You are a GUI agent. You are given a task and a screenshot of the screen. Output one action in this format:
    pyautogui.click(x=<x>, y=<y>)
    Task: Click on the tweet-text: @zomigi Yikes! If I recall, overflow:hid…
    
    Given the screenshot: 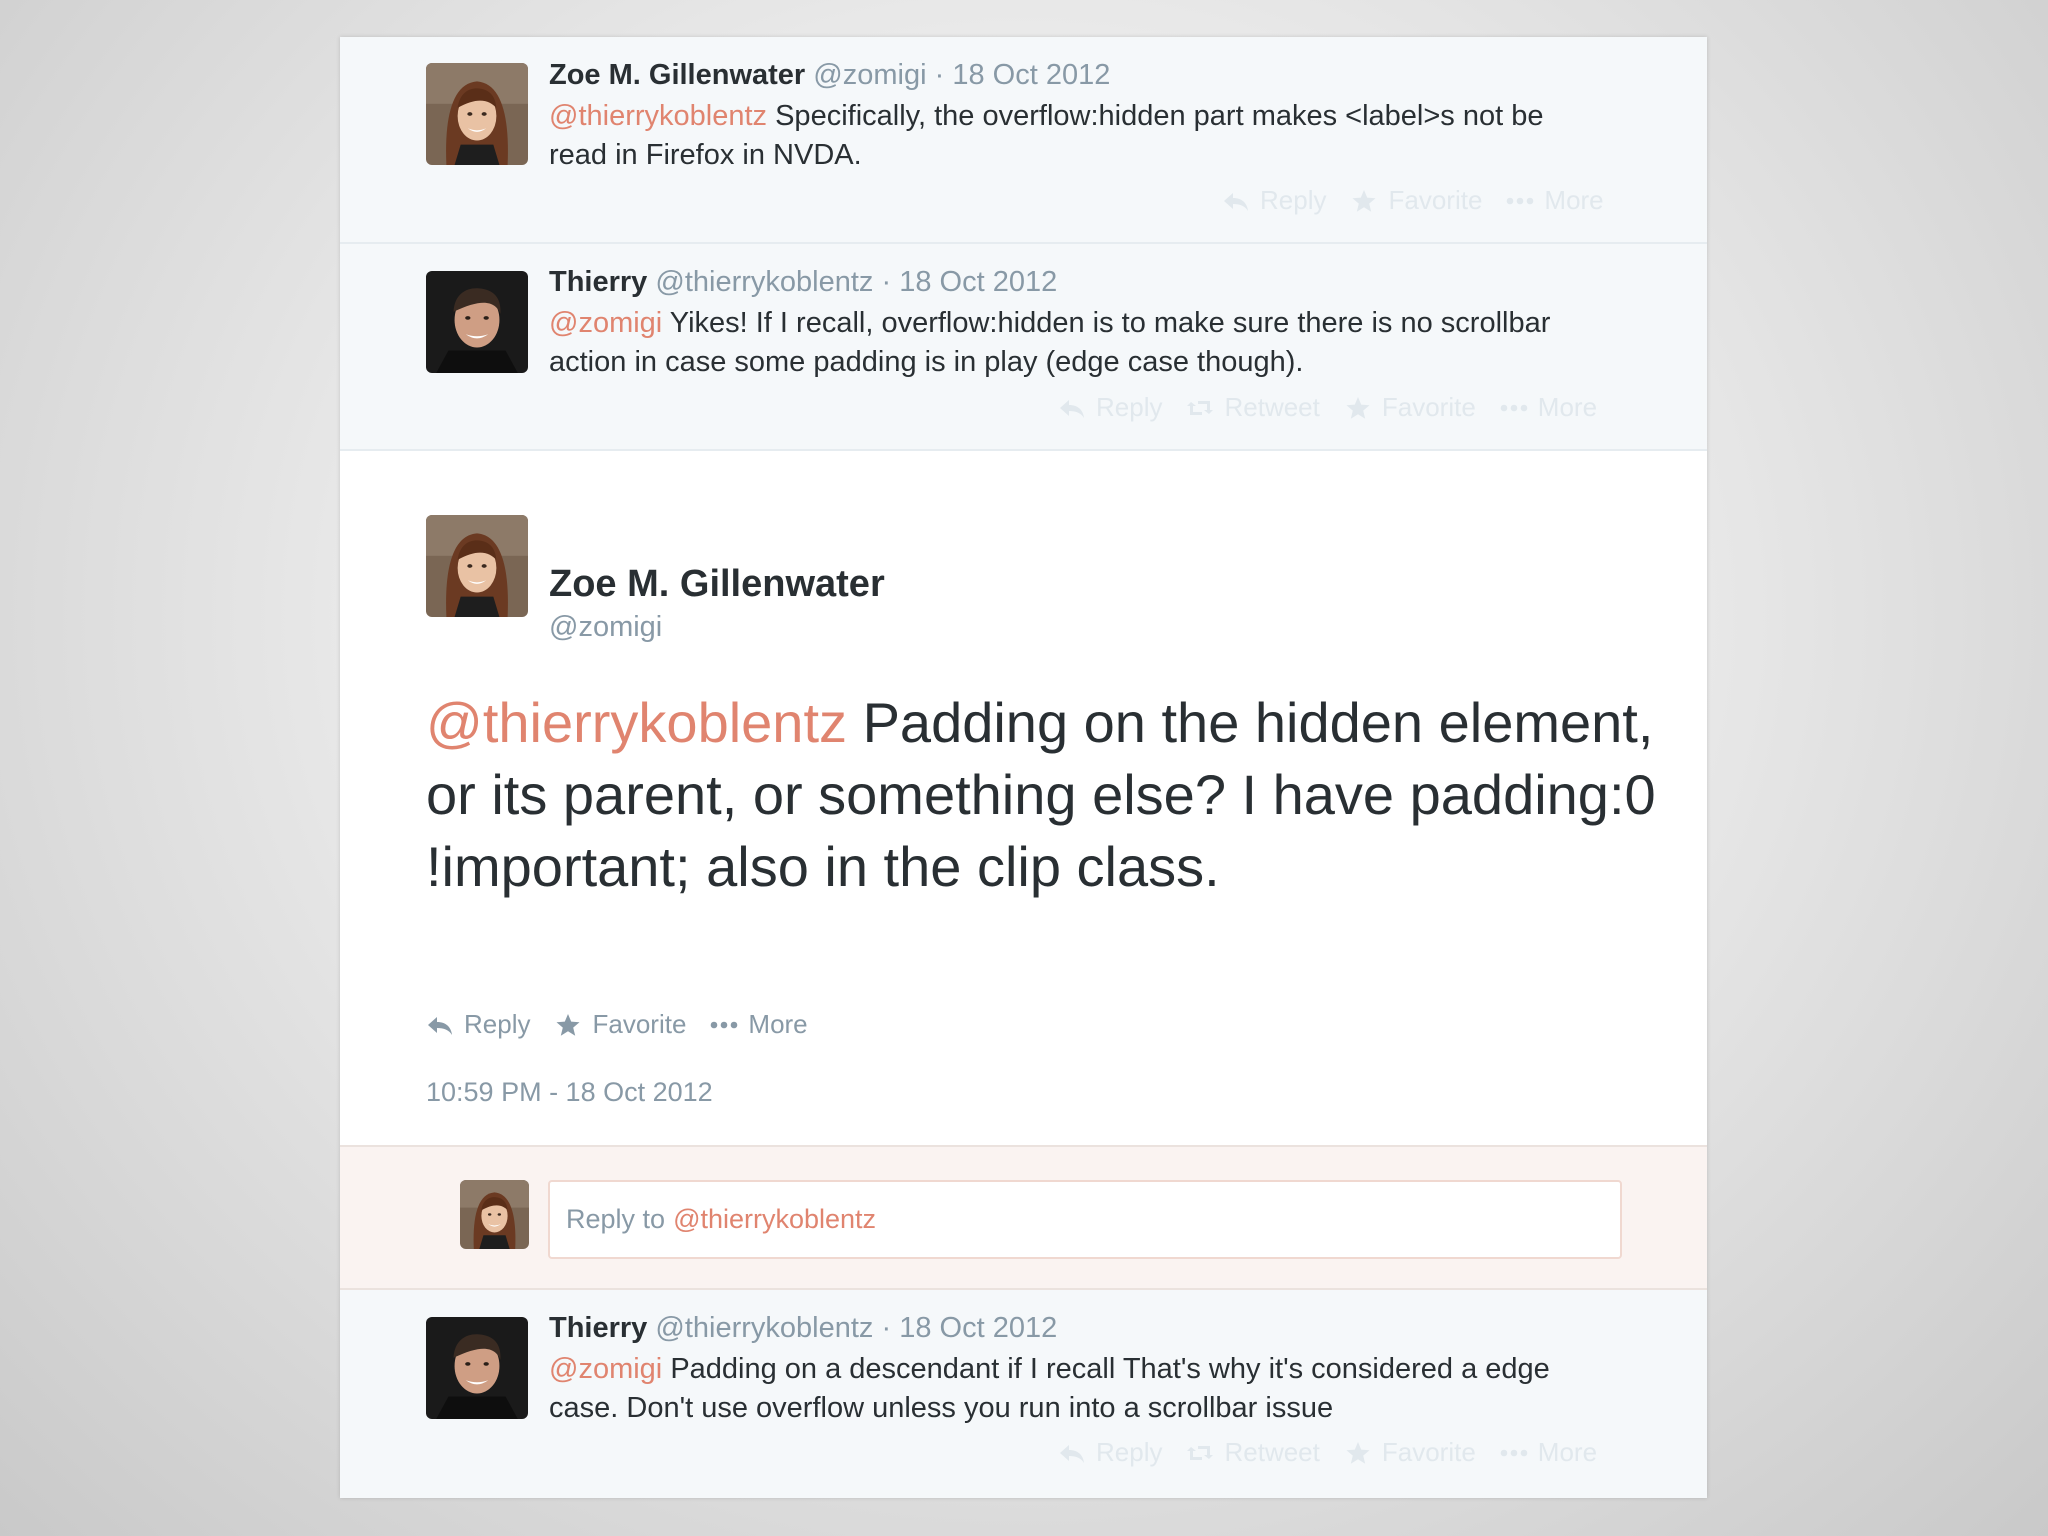 What is the action you would take?
    pyautogui.click(x=1059, y=343)
    